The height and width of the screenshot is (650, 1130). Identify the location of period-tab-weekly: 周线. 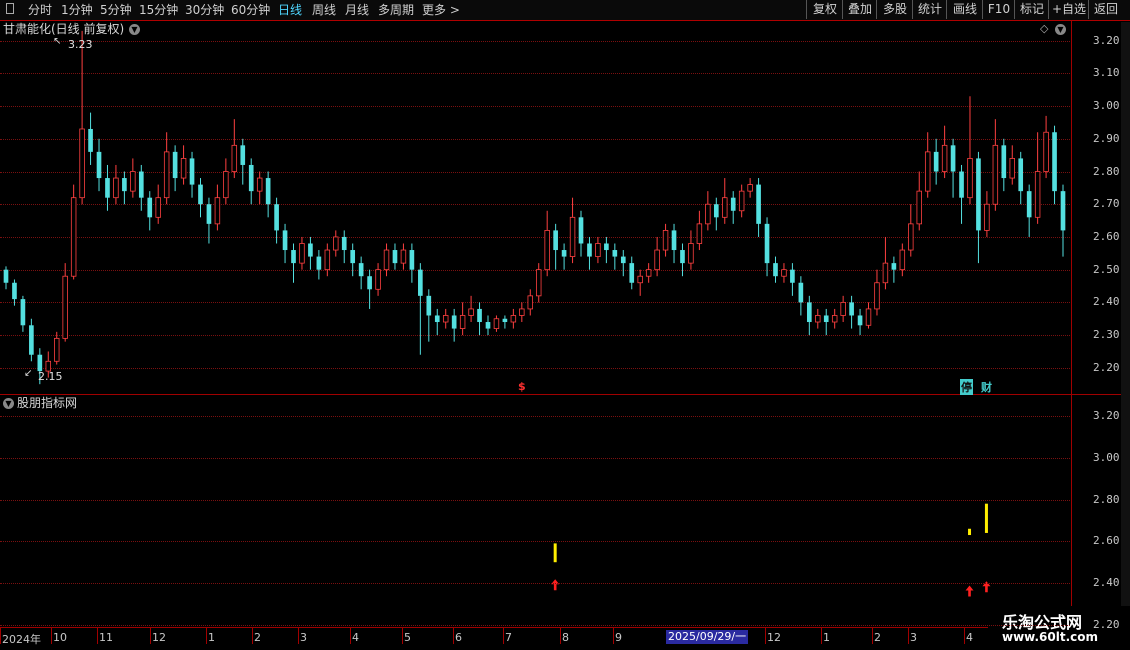
(324, 10).